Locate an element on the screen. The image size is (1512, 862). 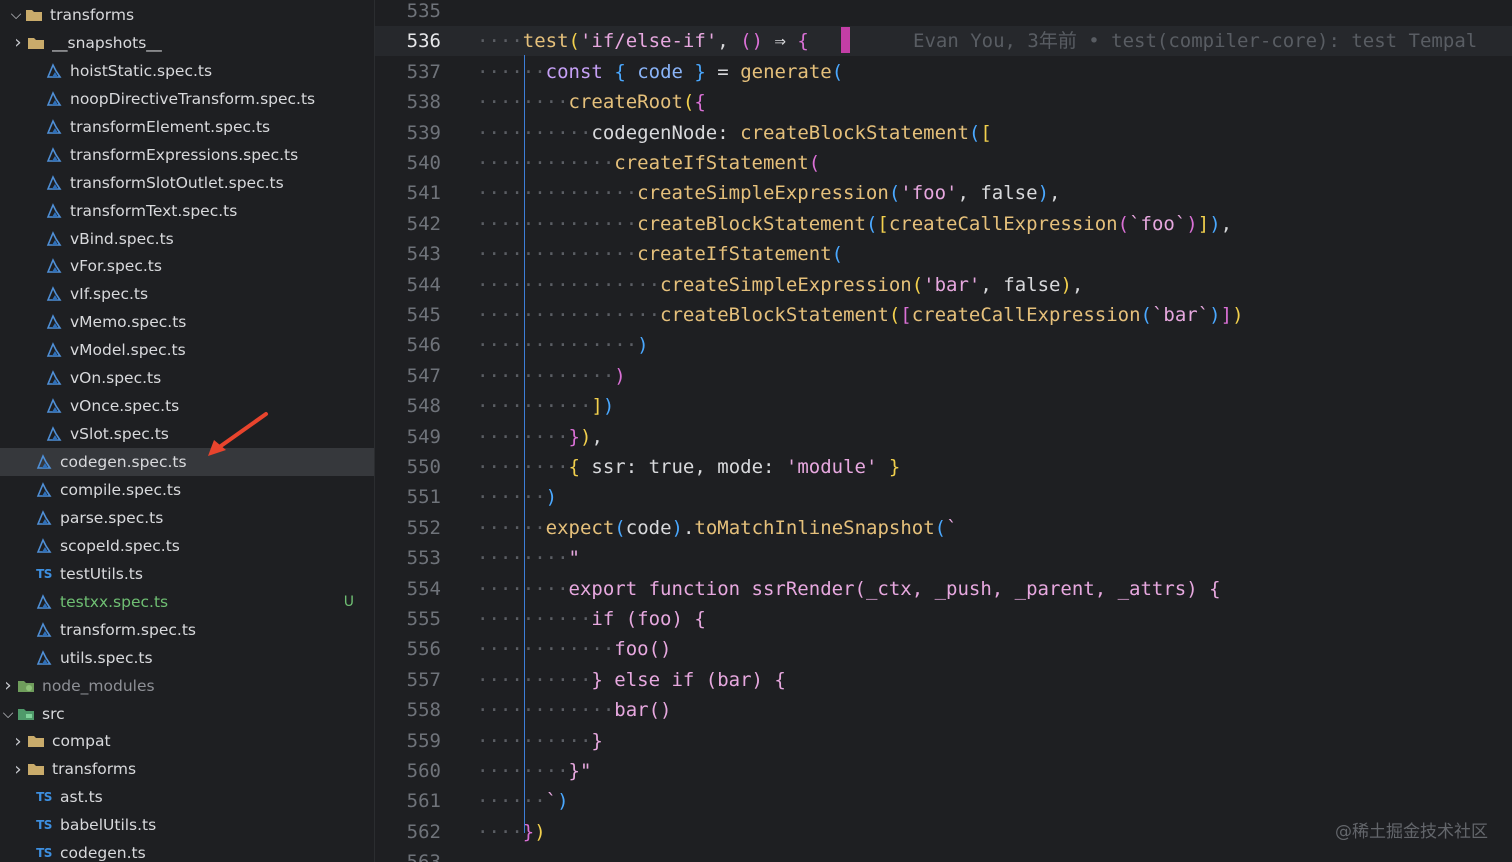
code-line: 546 ··············) is located at coordinates (943, 345).